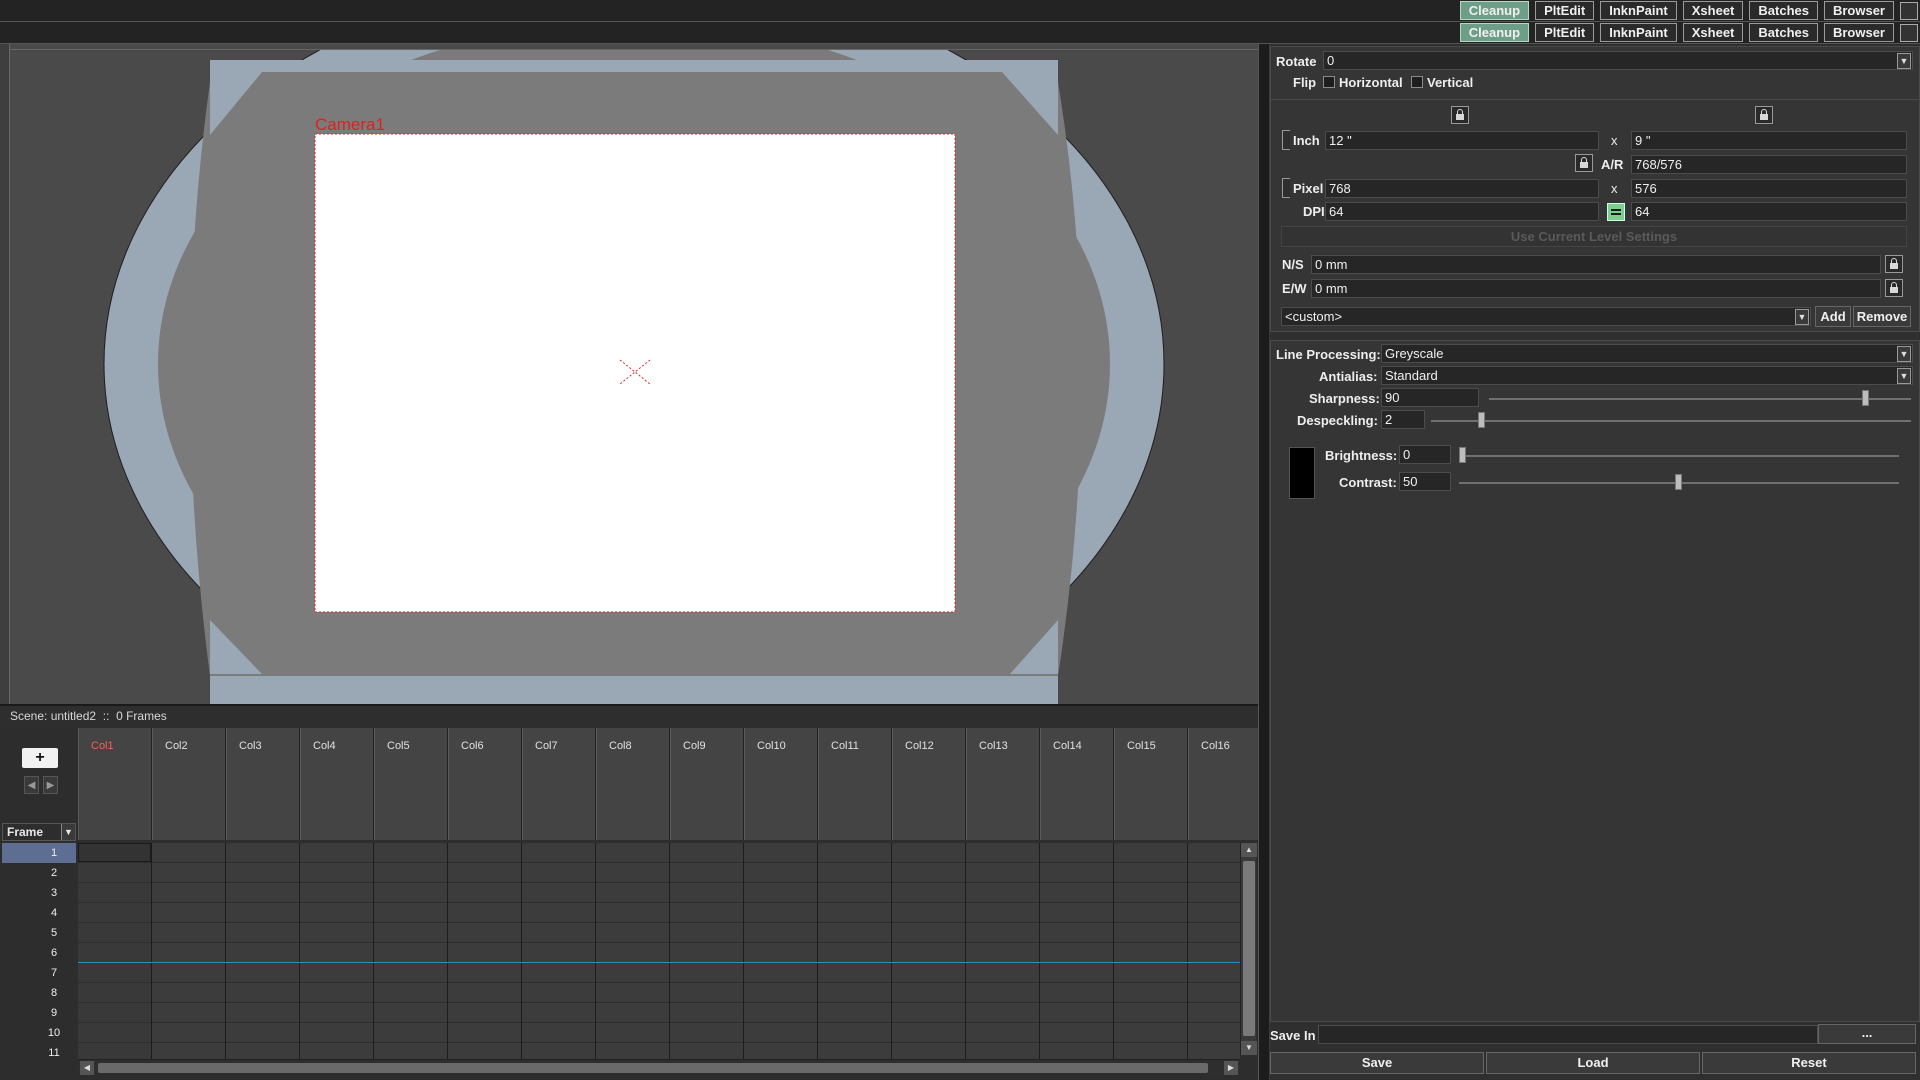  Describe the element at coordinates (5, 374) in the screenshot. I see `ruler-left` at that location.